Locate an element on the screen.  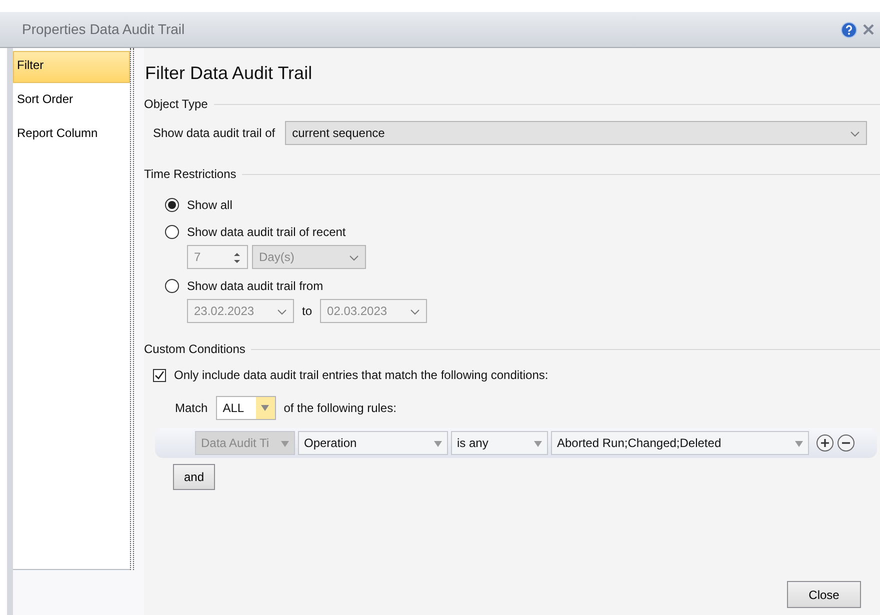
radio-label: Show data audit trail of recent is located at coordinates (266, 232).